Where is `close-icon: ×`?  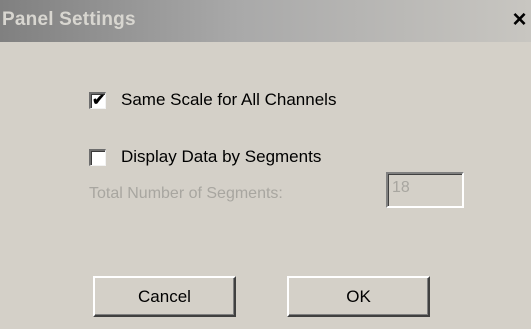
close-icon: × is located at coordinates (519, 19).